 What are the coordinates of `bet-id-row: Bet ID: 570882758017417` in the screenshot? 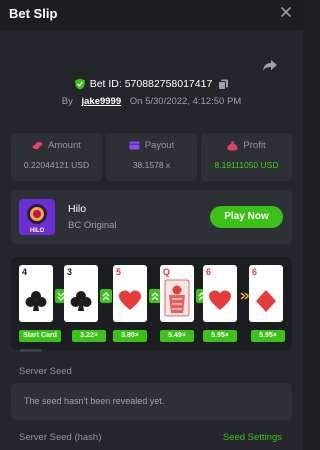 It's located at (151, 86).